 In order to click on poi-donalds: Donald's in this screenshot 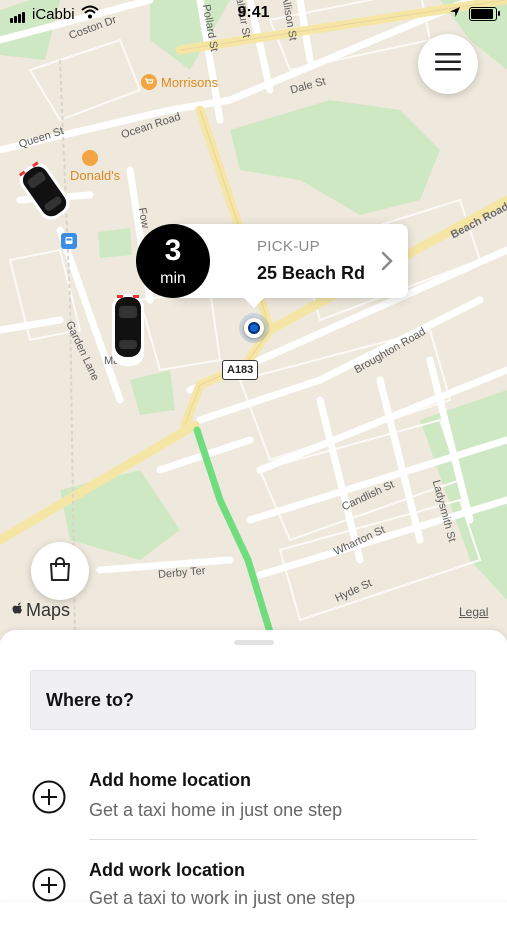, I will do `click(95, 166)`.